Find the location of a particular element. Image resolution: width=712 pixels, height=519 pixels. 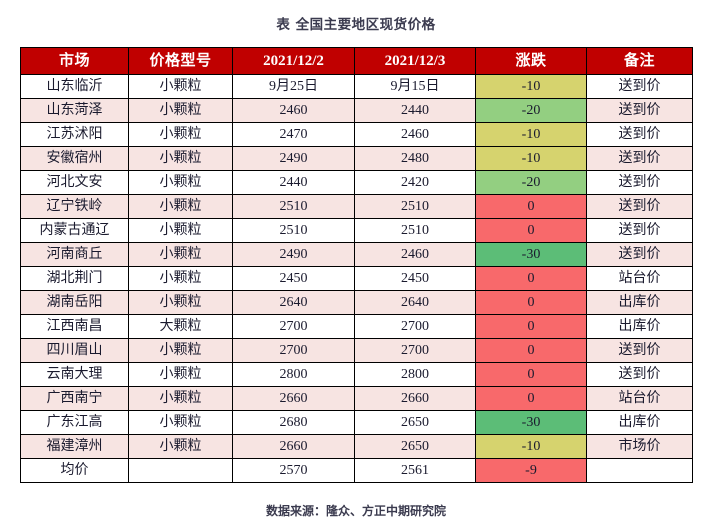

table-row: 河南商丘 小颗粒 2490 2460 -30 送到价 is located at coordinates (356, 254).